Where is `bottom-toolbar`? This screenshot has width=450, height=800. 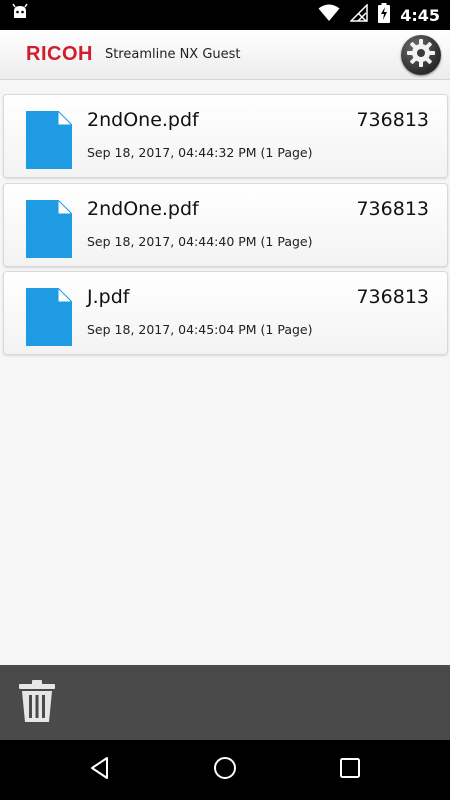
bottom-toolbar is located at coordinates (225, 702).